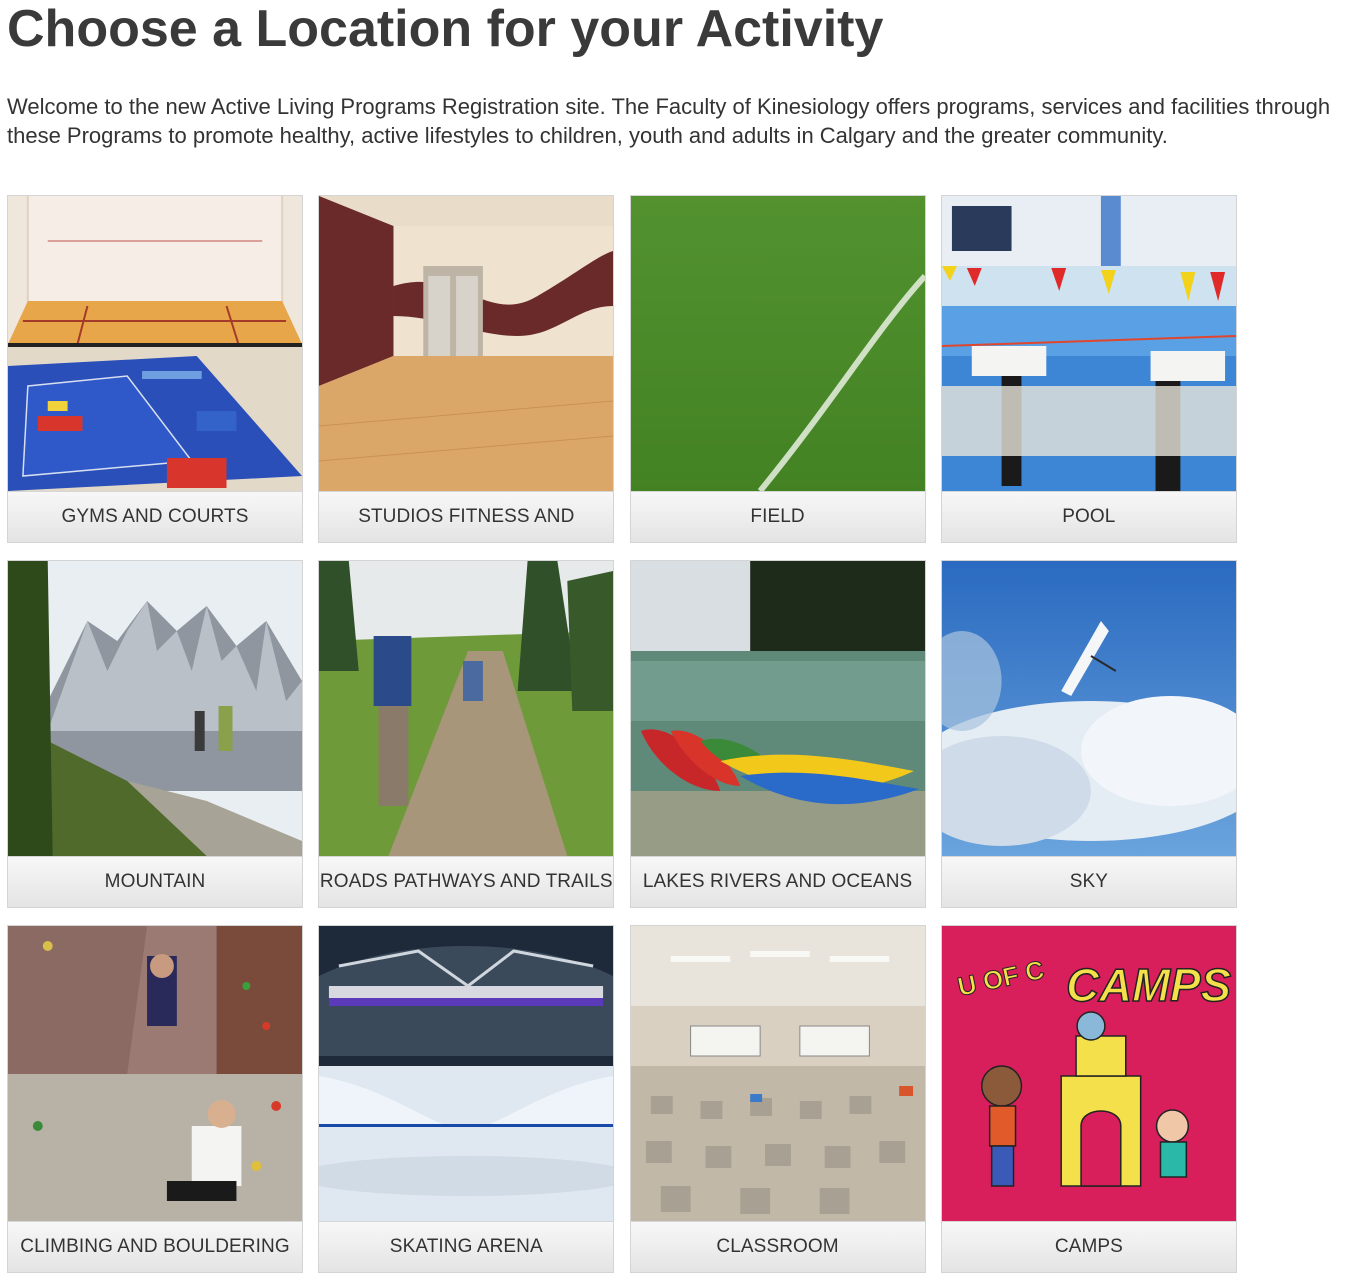  I want to click on trail-photo, so click(466, 708).